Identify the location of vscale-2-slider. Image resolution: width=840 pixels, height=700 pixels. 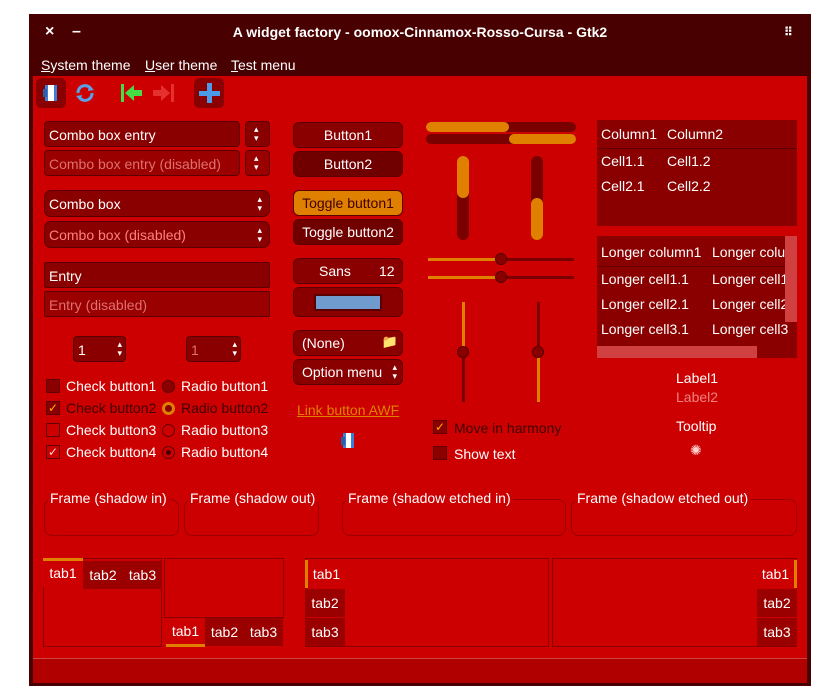
(538, 352).